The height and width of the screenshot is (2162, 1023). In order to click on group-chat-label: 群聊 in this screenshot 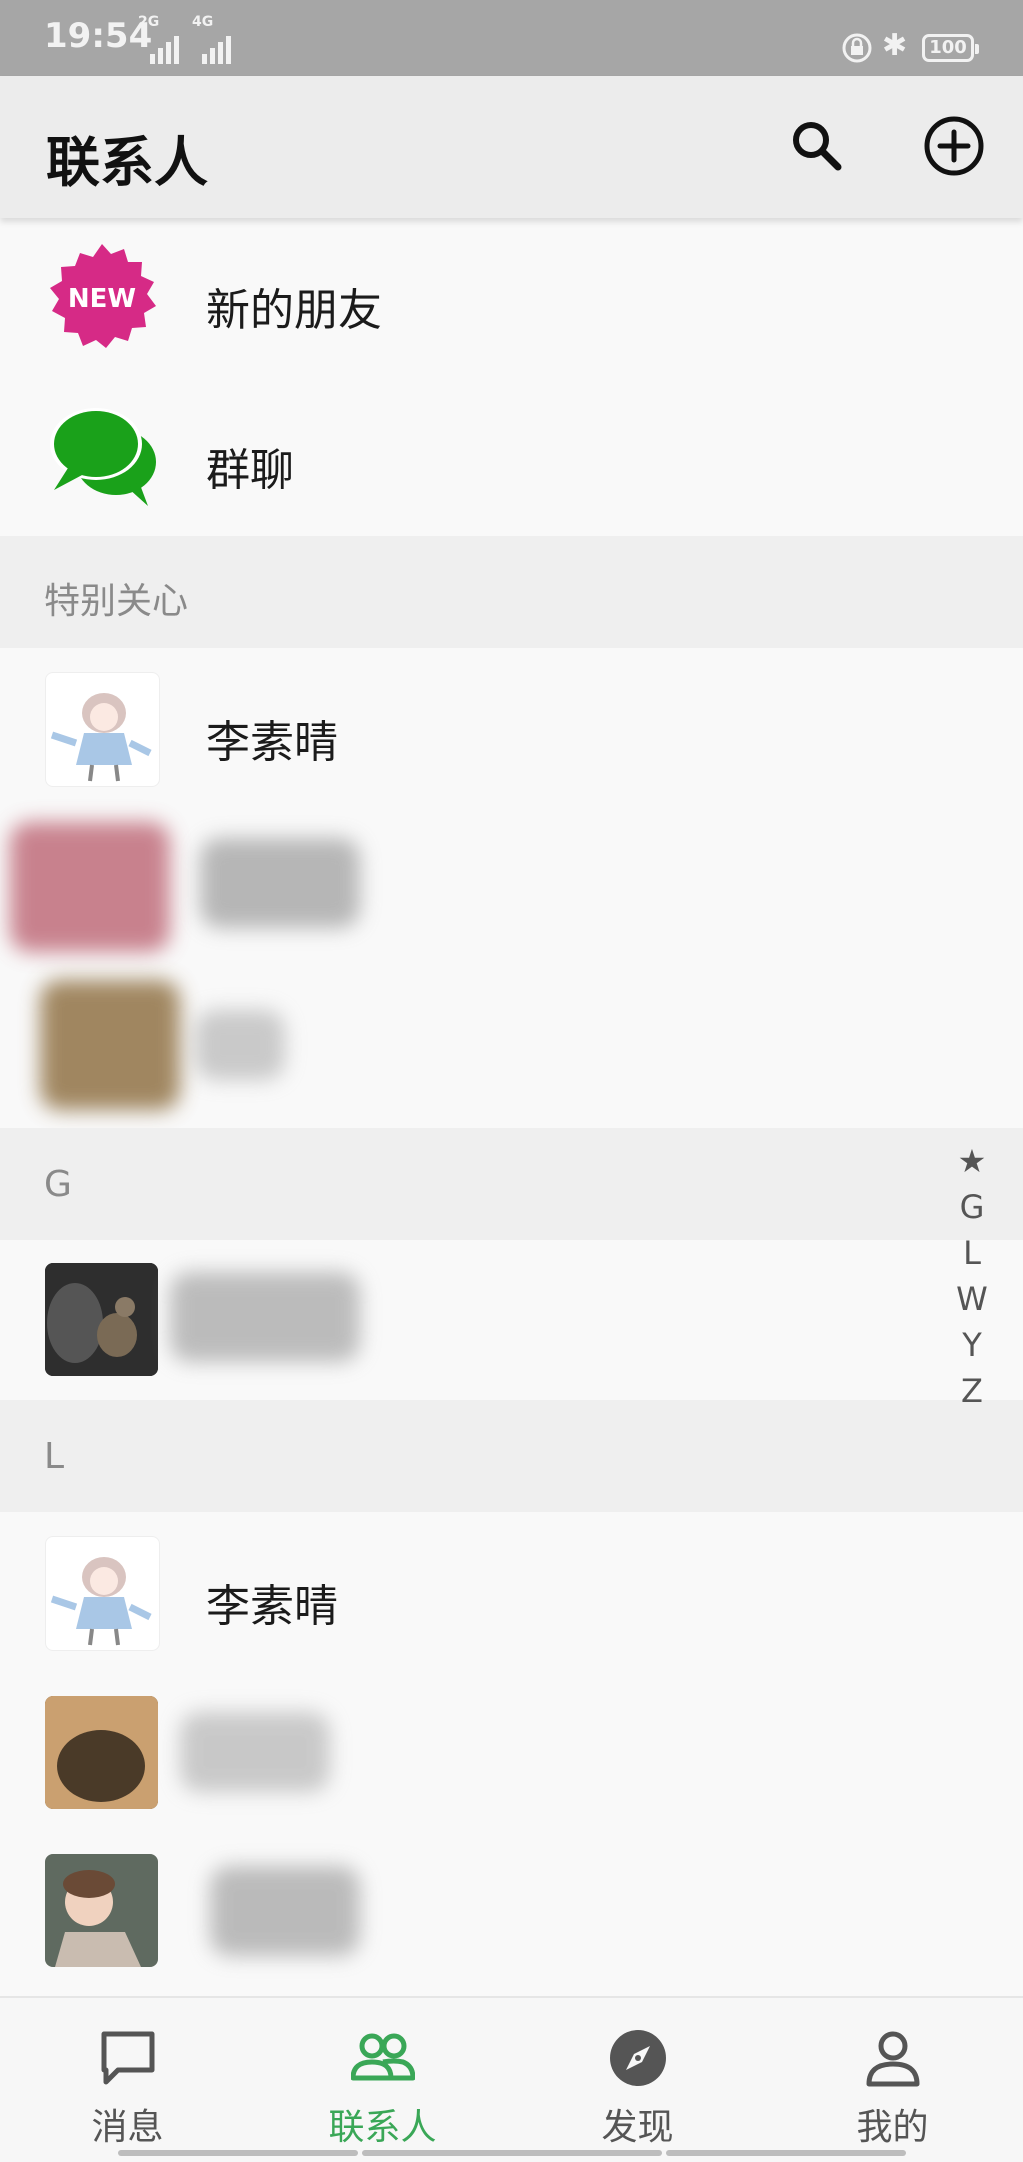, I will do `click(250, 470)`.